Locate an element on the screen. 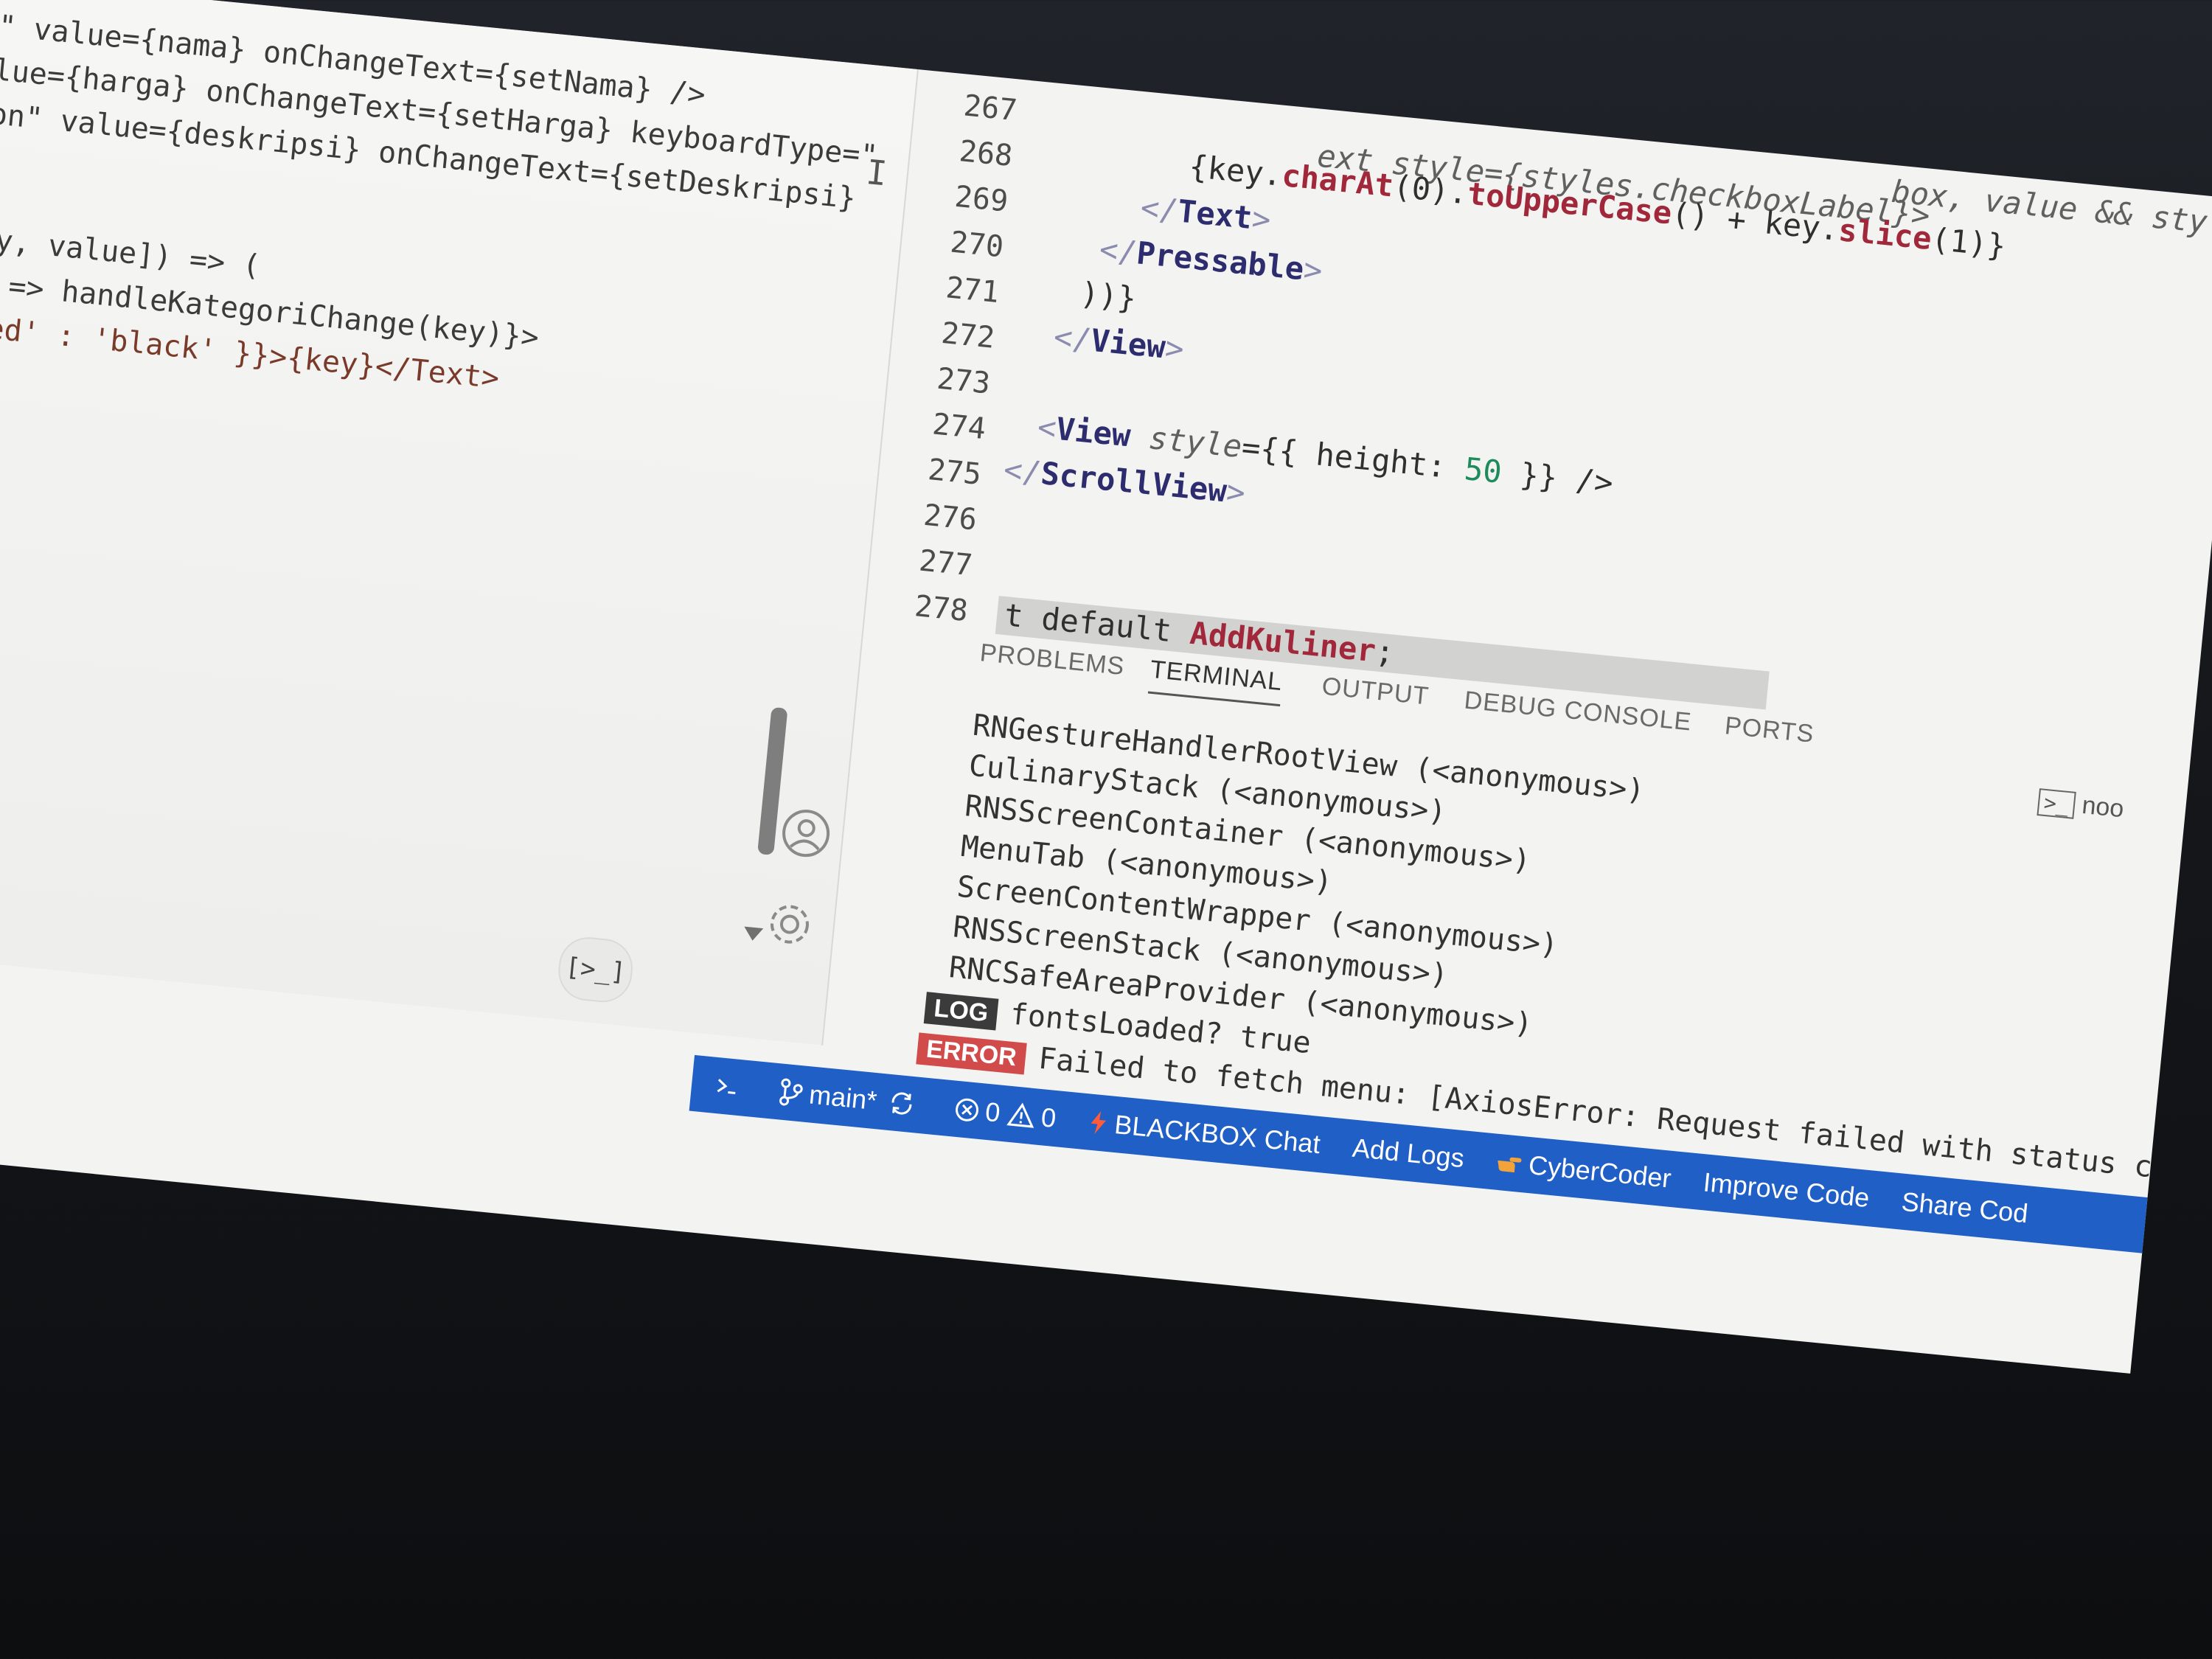 This screenshot has height=1659, width=2212. code-token: ))} is located at coordinates (1108, 296).